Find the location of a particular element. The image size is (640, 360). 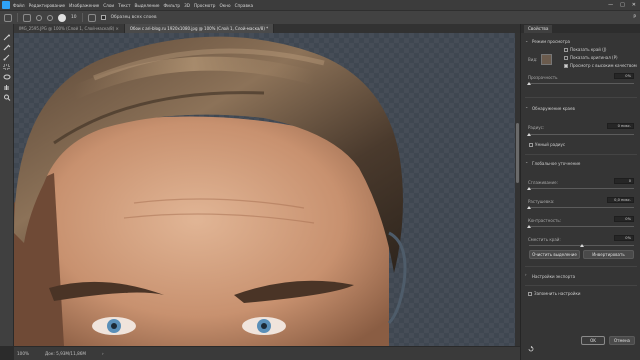

menu-select: Выделение is located at coordinates (147, 5).